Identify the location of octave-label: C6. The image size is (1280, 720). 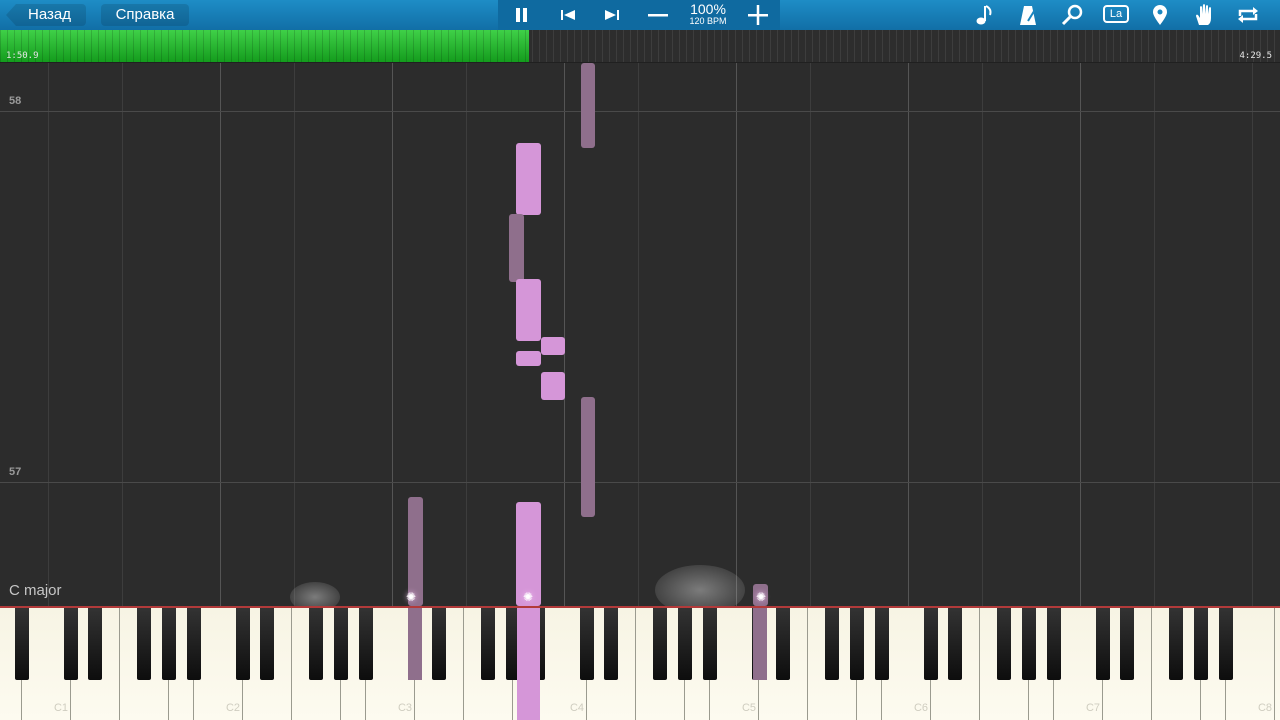
(921, 708).